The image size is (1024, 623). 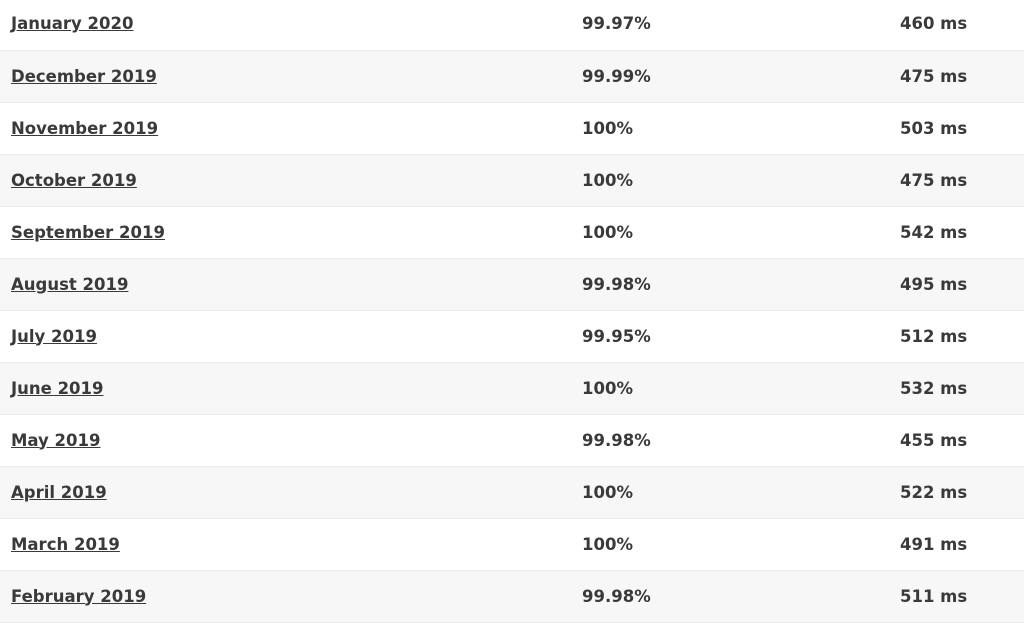 What do you see at coordinates (291, 388) in the screenshot?
I see `month-cell: June 2019` at bounding box center [291, 388].